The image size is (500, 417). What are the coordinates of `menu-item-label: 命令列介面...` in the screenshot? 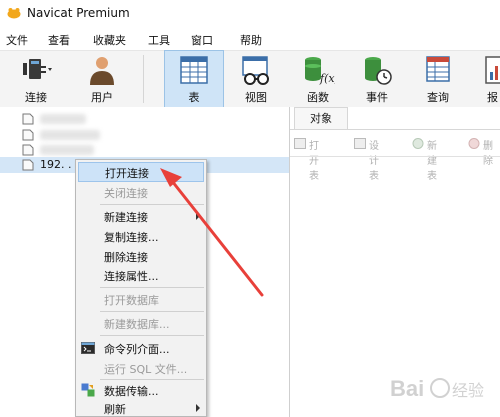 It's located at (137, 349).